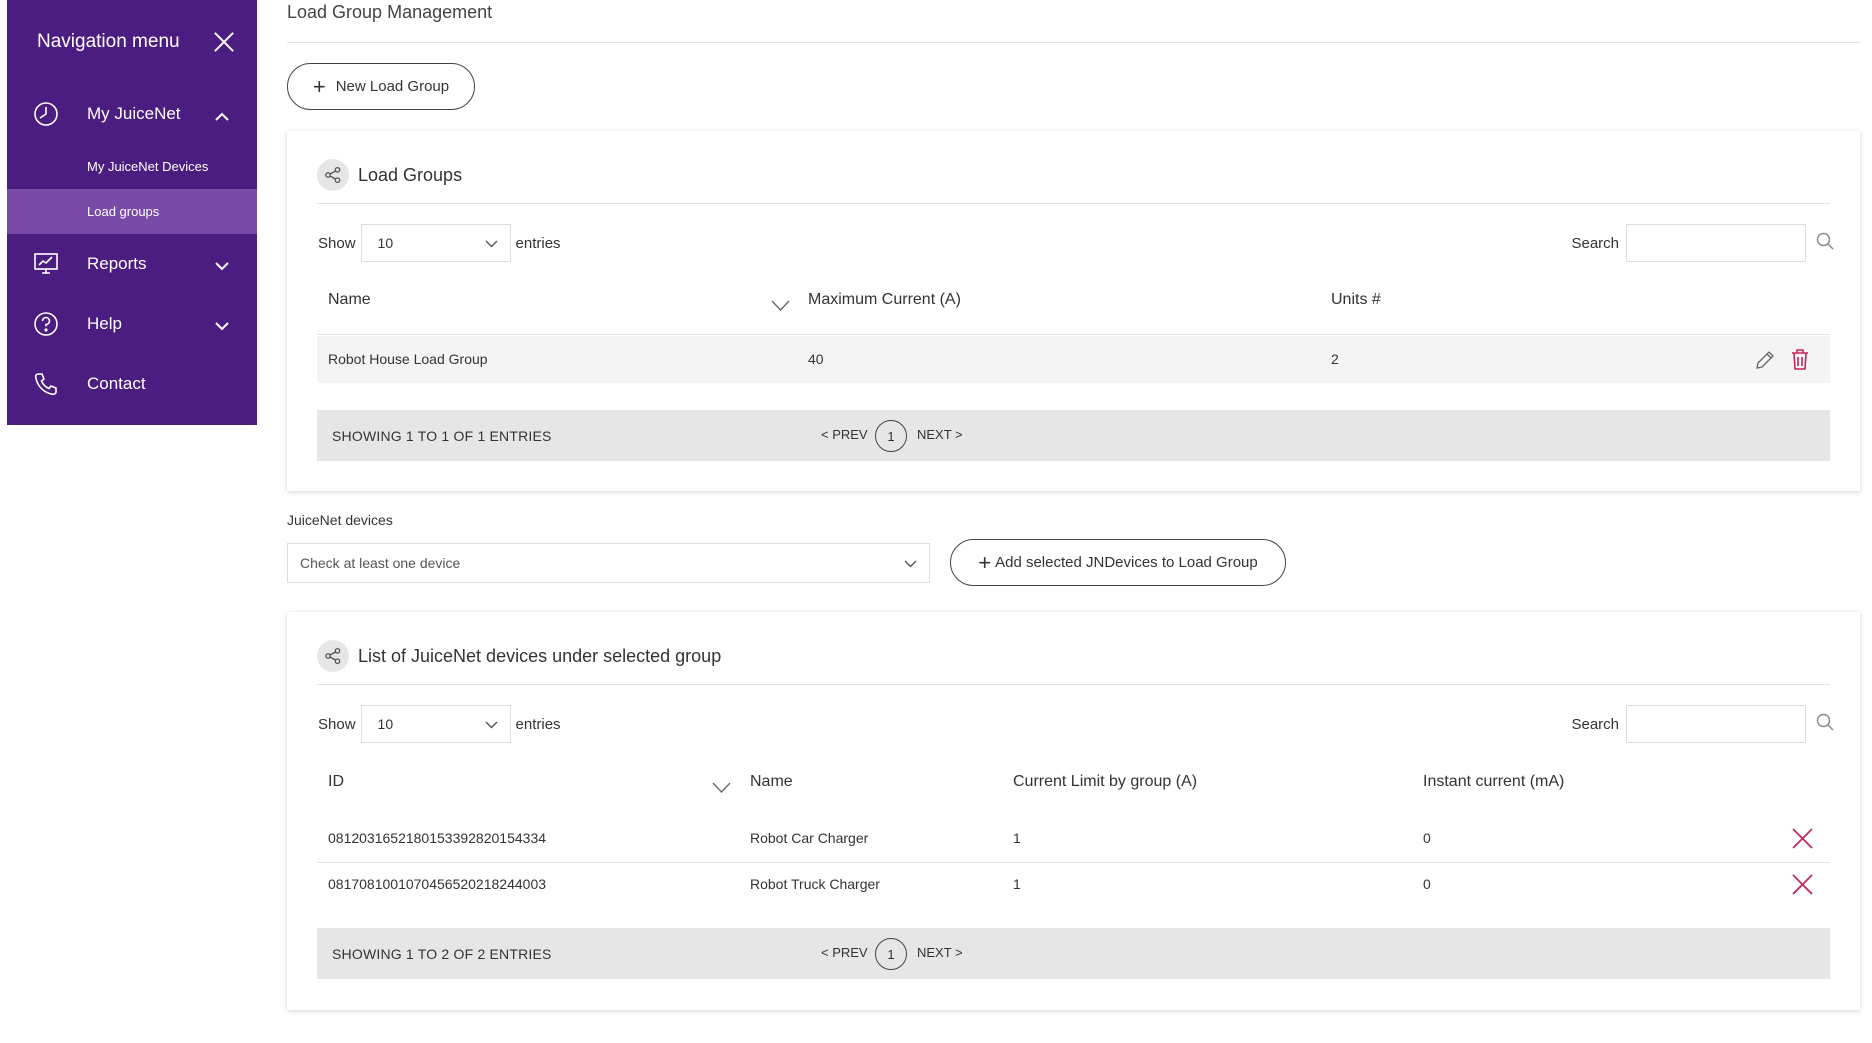 The width and height of the screenshot is (1872, 1043). I want to click on column-header-max-current: Maximum Current (A), so click(884, 300).